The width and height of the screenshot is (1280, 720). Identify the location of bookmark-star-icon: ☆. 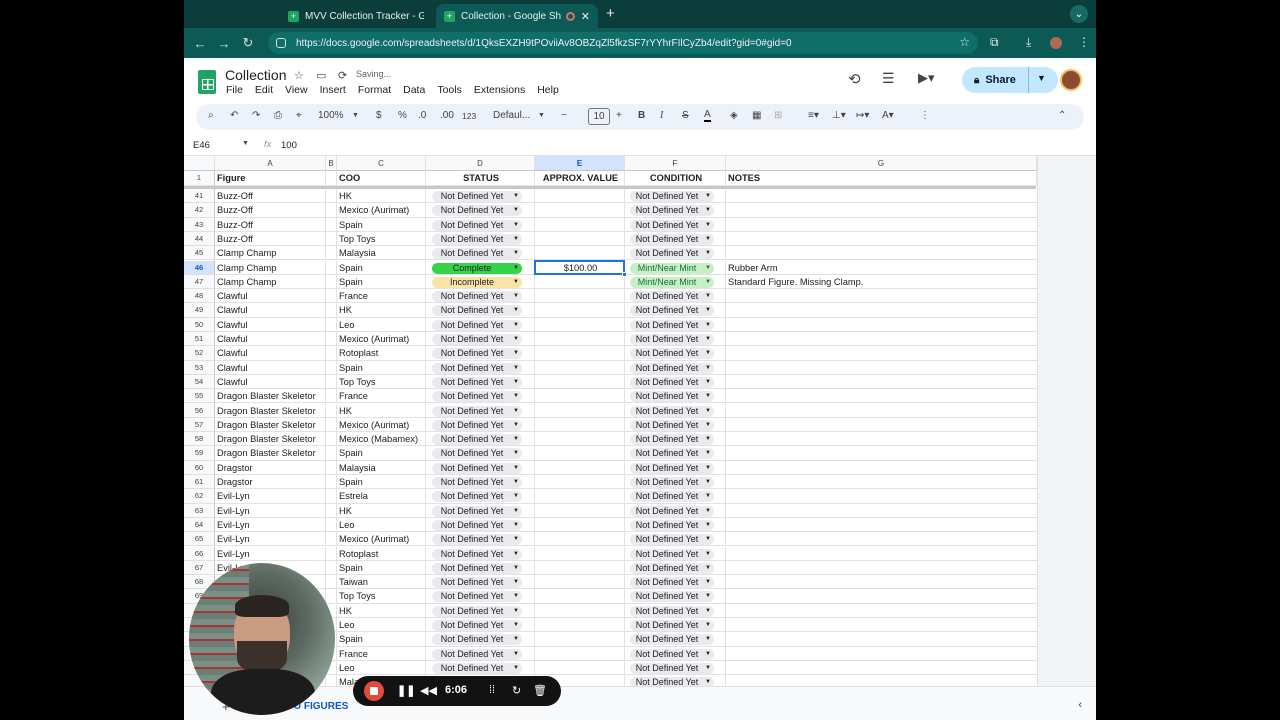
(964, 42).